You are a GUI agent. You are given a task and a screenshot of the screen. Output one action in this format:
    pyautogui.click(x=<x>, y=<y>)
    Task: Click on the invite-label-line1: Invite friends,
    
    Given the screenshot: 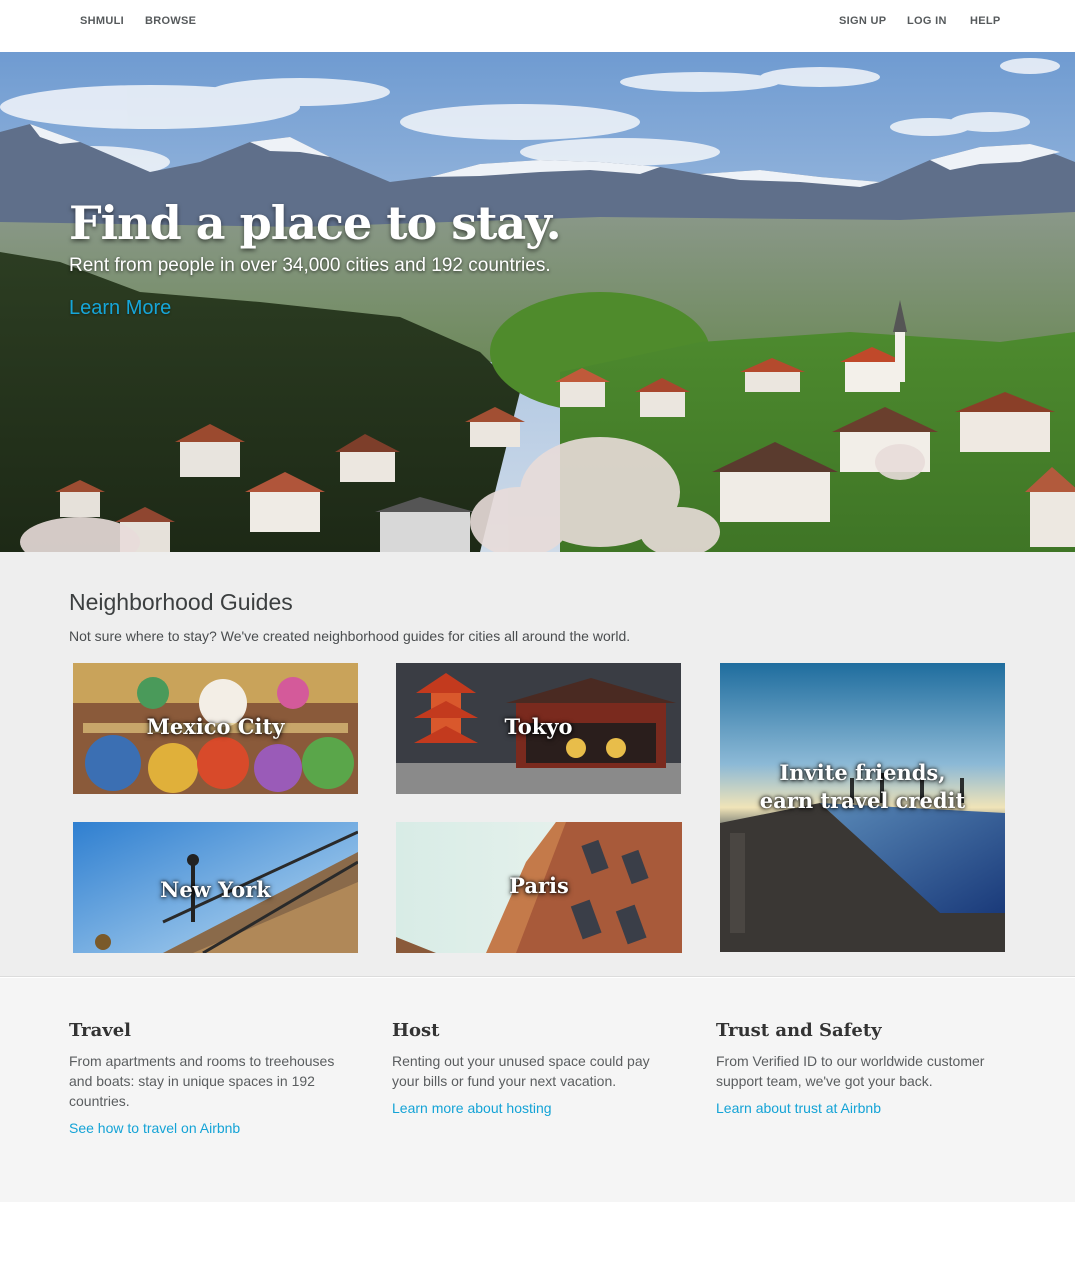 What is the action you would take?
    pyautogui.click(x=862, y=772)
    